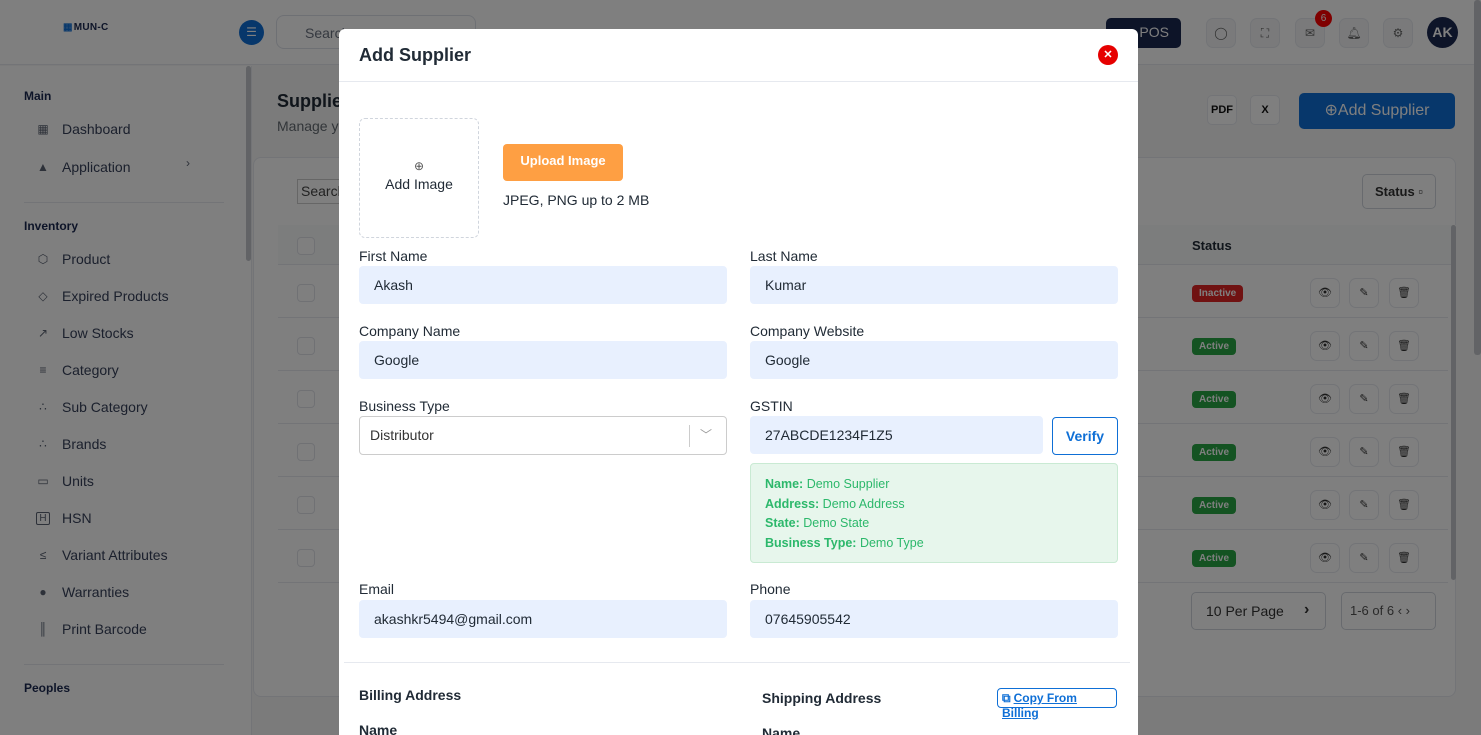 This screenshot has height=735, width=1481. Describe the element at coordinates (1108, 55) in the screenshot. I see `close-icon: ✕` at that location.